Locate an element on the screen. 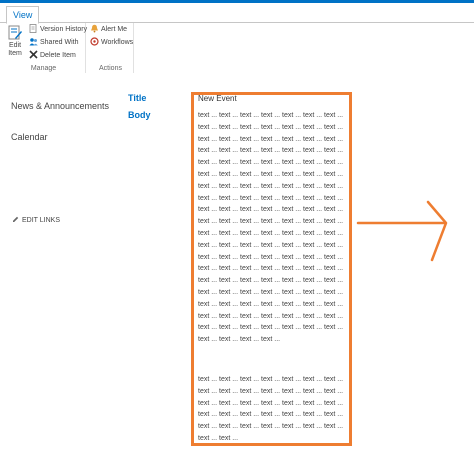 The image size is (474, 451). nav-item-news-announcements: News & Announcements is located at coordinates (60, 106).